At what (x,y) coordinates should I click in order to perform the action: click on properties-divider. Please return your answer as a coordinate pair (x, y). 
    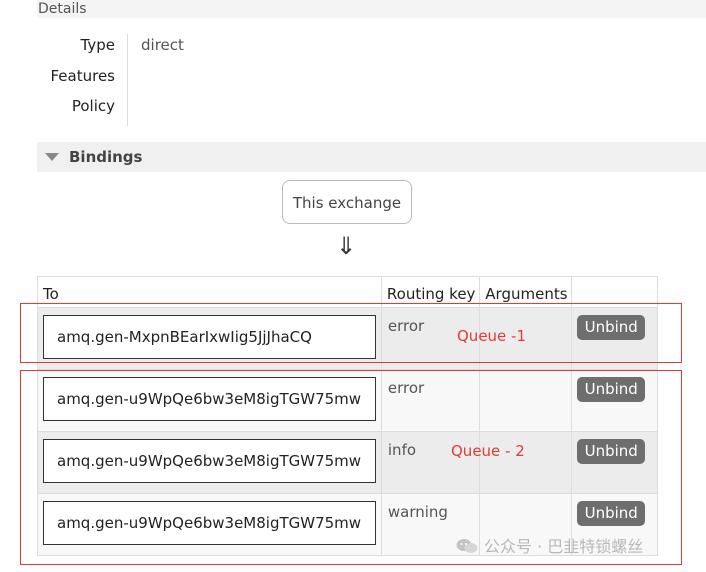
    Looking at the image, I should click on (127, 80).